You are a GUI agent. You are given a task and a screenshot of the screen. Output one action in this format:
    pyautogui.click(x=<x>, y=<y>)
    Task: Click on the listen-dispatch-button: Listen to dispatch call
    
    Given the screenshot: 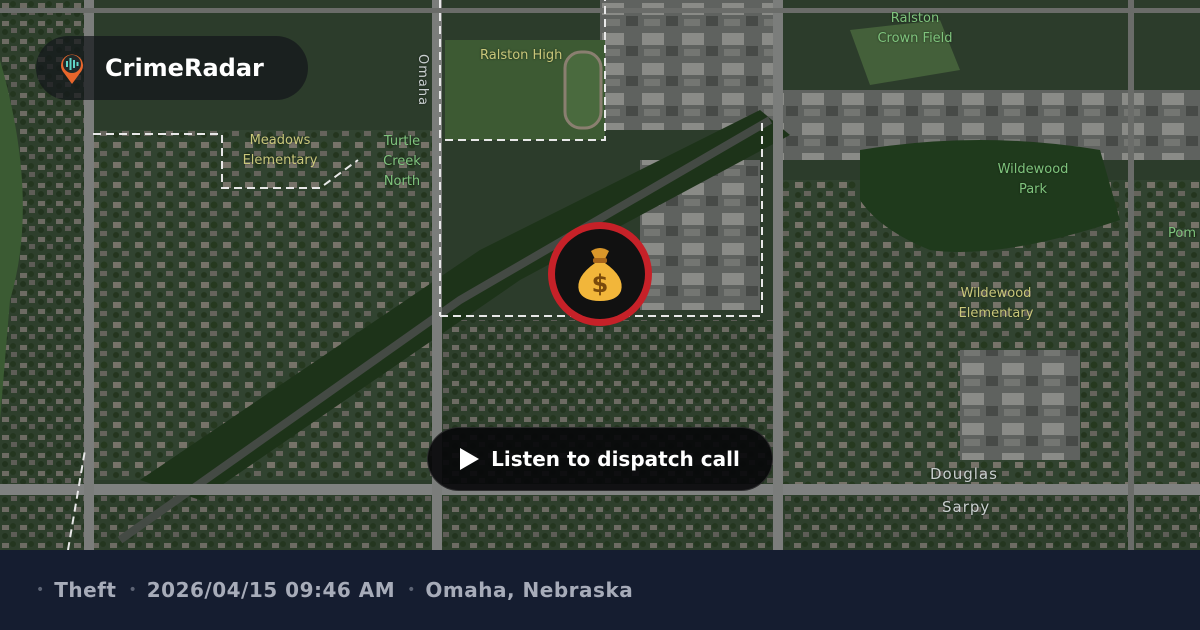 What is the action you would take?
    pyautogui.click(x=600, y=459)
    